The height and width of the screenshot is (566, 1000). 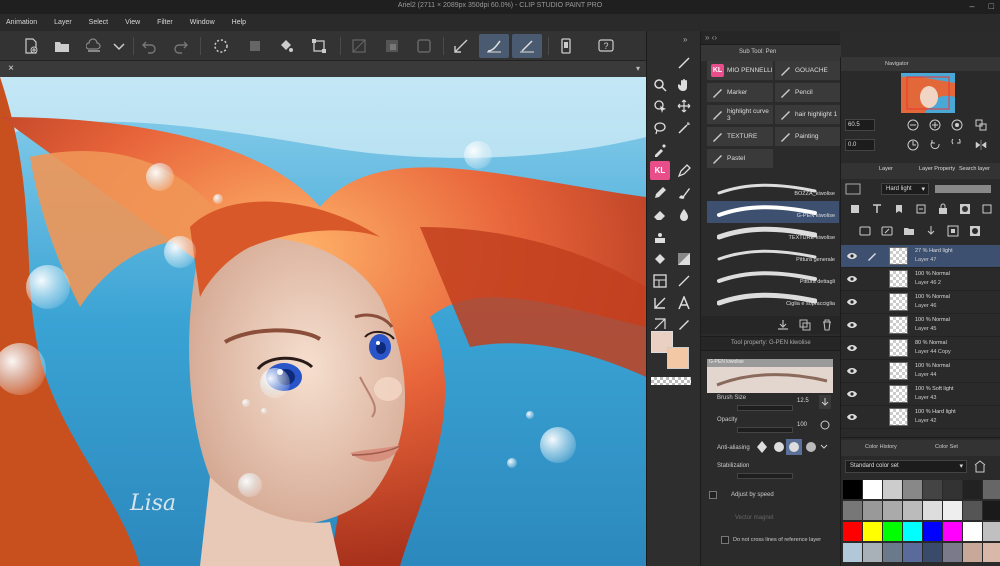 What do you see at coordinates (202, 22) in the screenshot?
I see `menu-item-window: Window` at bounding box center [202, 22].